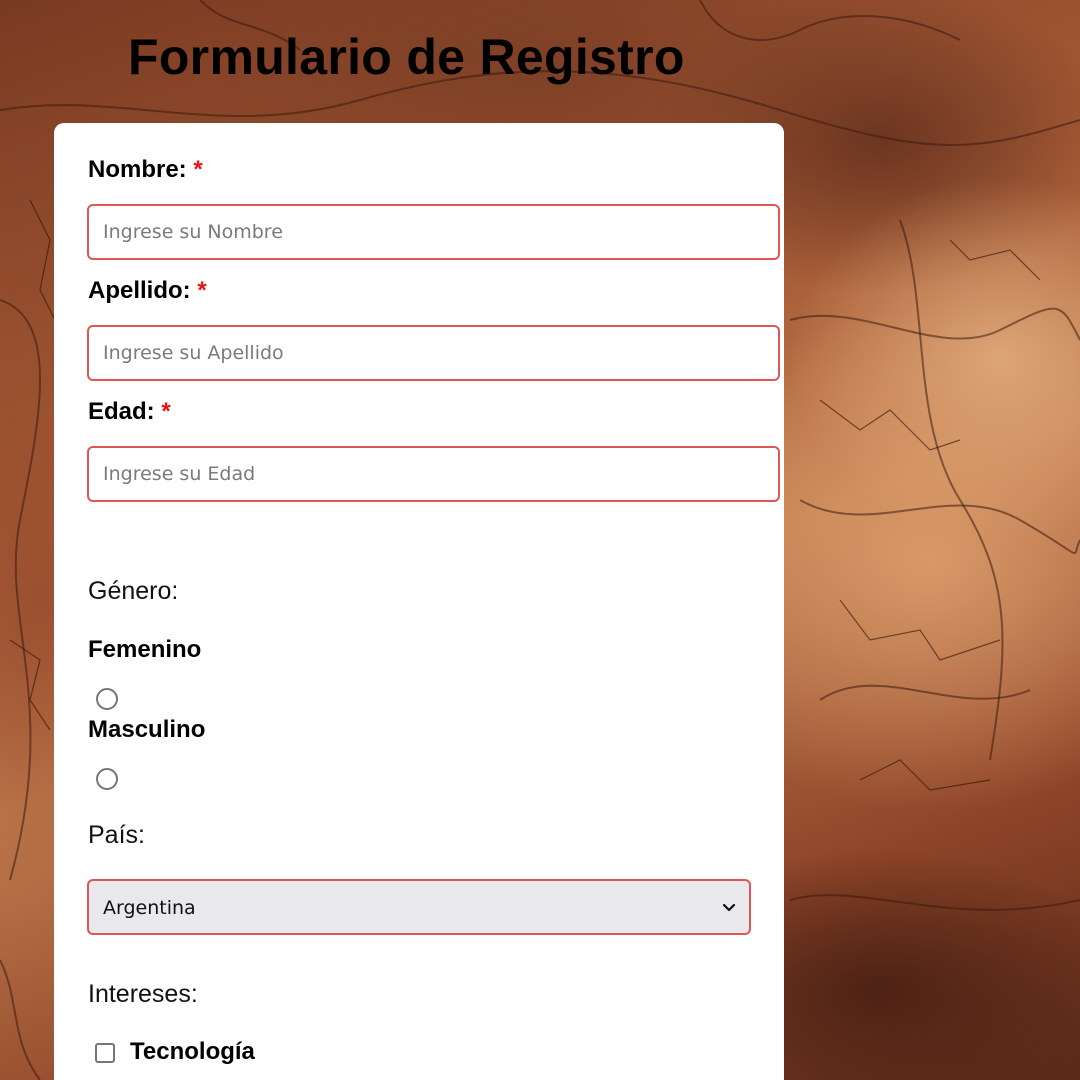 The height and width of the screenshot is (1080, 1080). What do you see at coordinates (116, 835) in the screenshot?
I see `pais-label: País:` at bounding box center [116, 835].